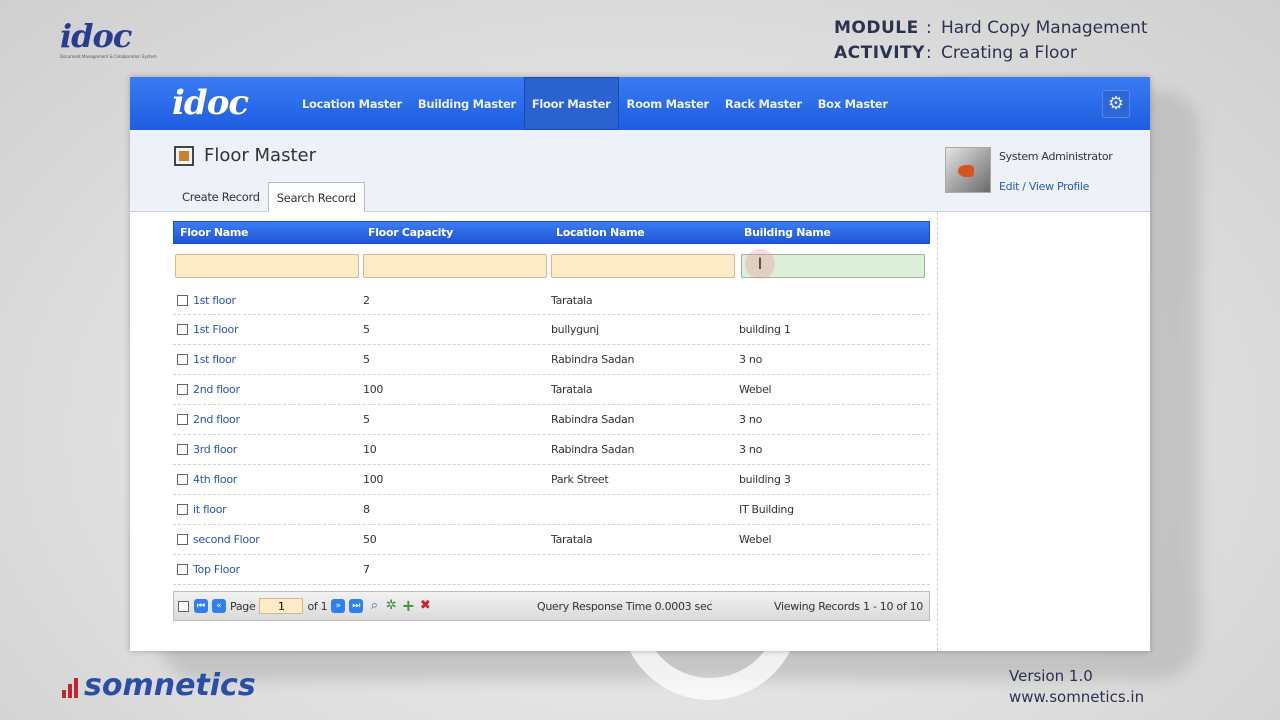 The height and width of the screenshot is (720, 1280). What do you see at coordinates (267, 569) in the screenshot?
I see `floor-name-cell: Top Floor` at bounding box center [267, 569].